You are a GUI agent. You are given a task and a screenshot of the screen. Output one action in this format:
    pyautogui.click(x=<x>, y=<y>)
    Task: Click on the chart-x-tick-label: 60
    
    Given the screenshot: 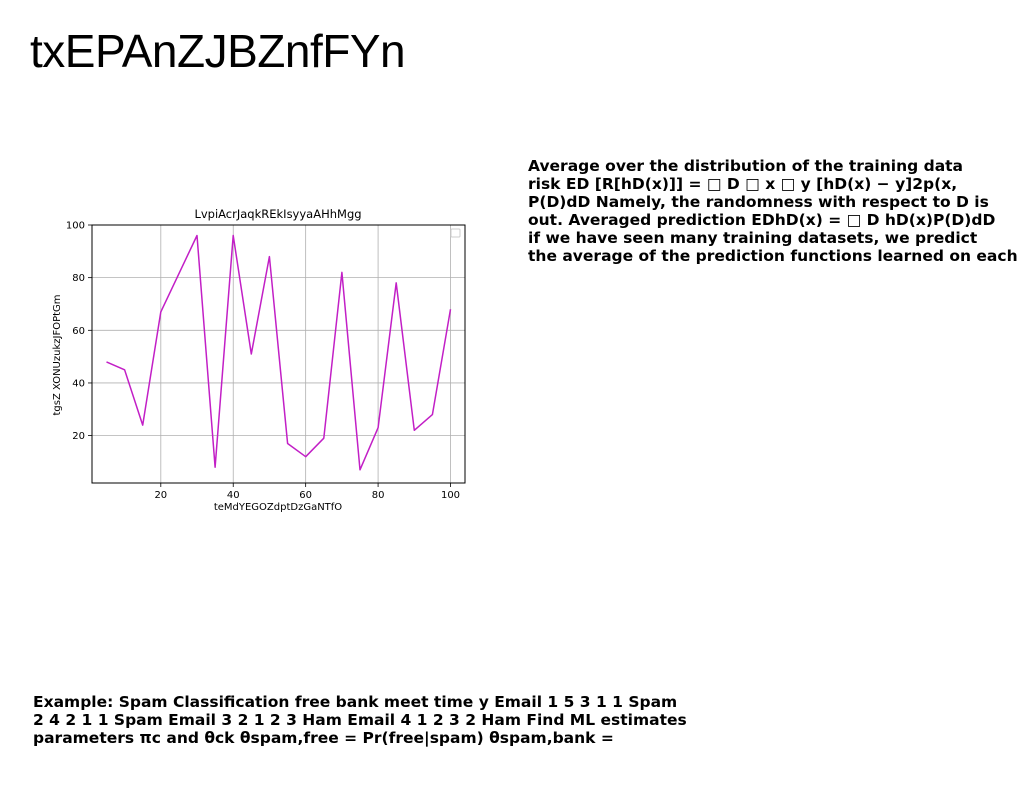 What is the action you would take?
    pyautogui.click(x=305, y=495)
    